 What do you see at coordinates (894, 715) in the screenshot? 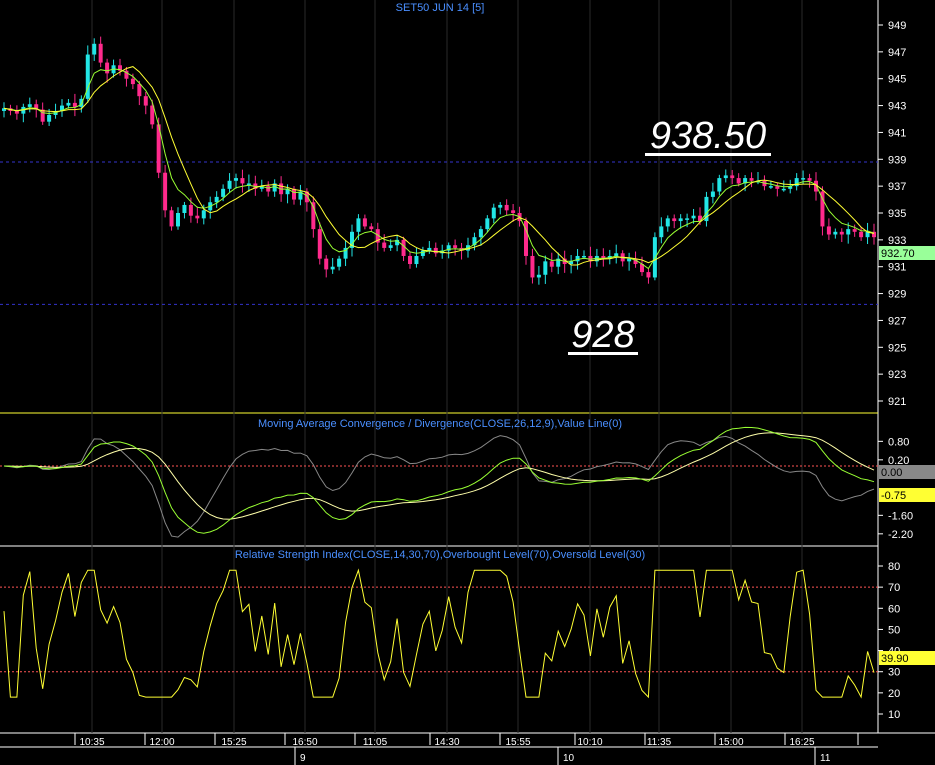
I see `rsi-tick-label: 10` at bounding box center [894, 715].